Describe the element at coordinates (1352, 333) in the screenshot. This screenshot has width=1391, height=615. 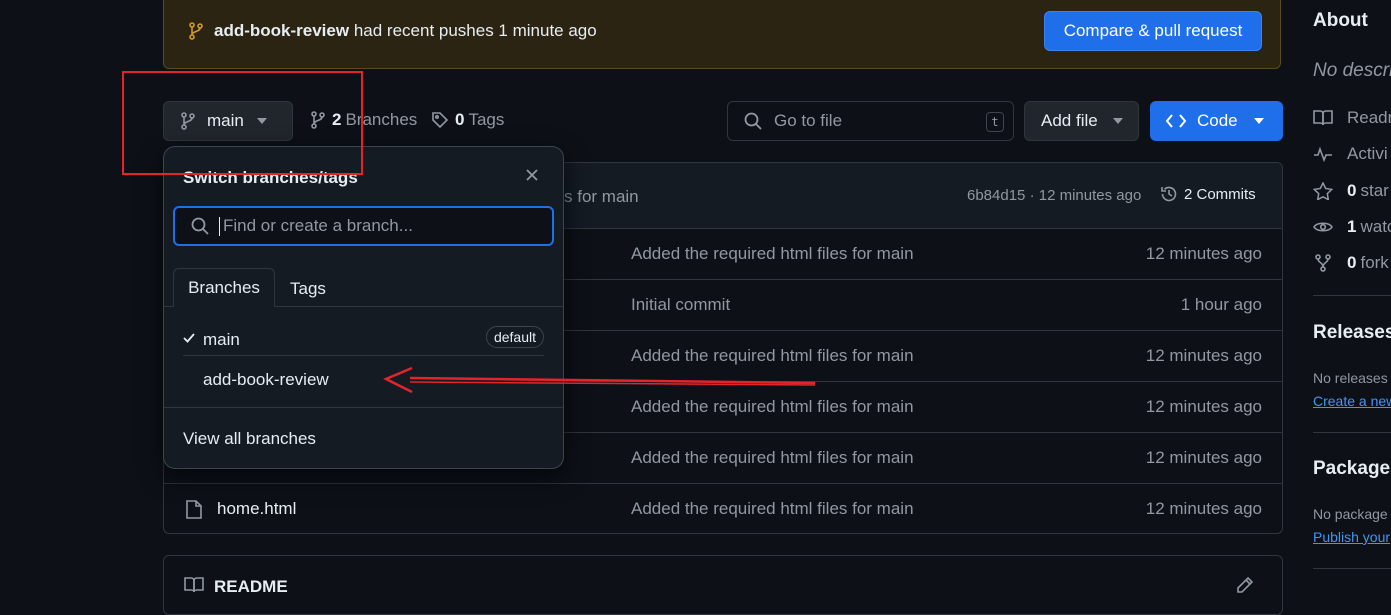
I see `releases-heading: Releases` at that location.